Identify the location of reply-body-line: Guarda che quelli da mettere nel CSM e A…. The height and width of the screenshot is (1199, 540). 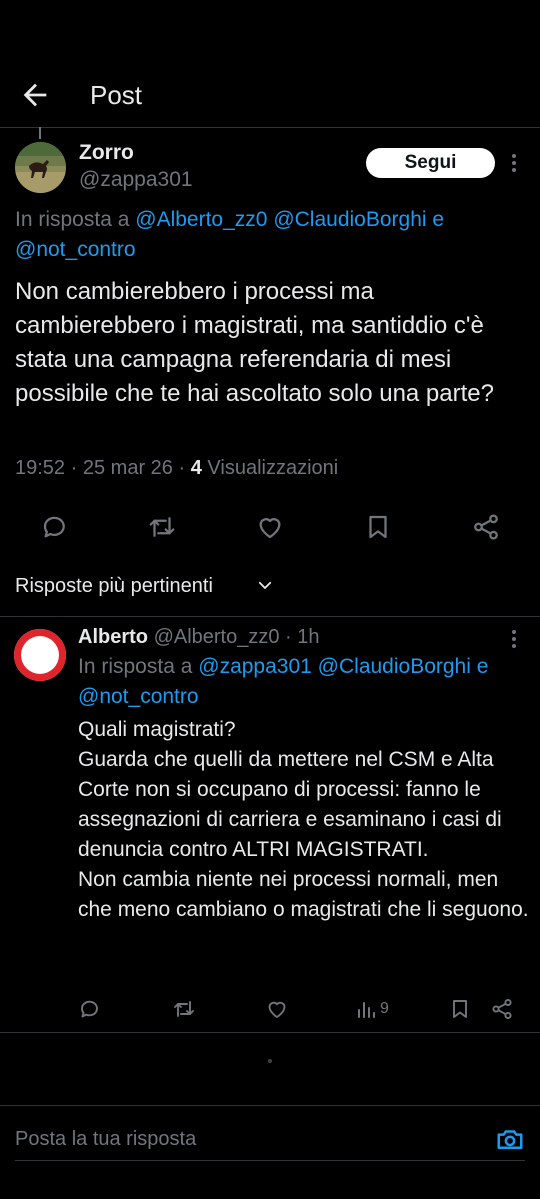
(290, 804).